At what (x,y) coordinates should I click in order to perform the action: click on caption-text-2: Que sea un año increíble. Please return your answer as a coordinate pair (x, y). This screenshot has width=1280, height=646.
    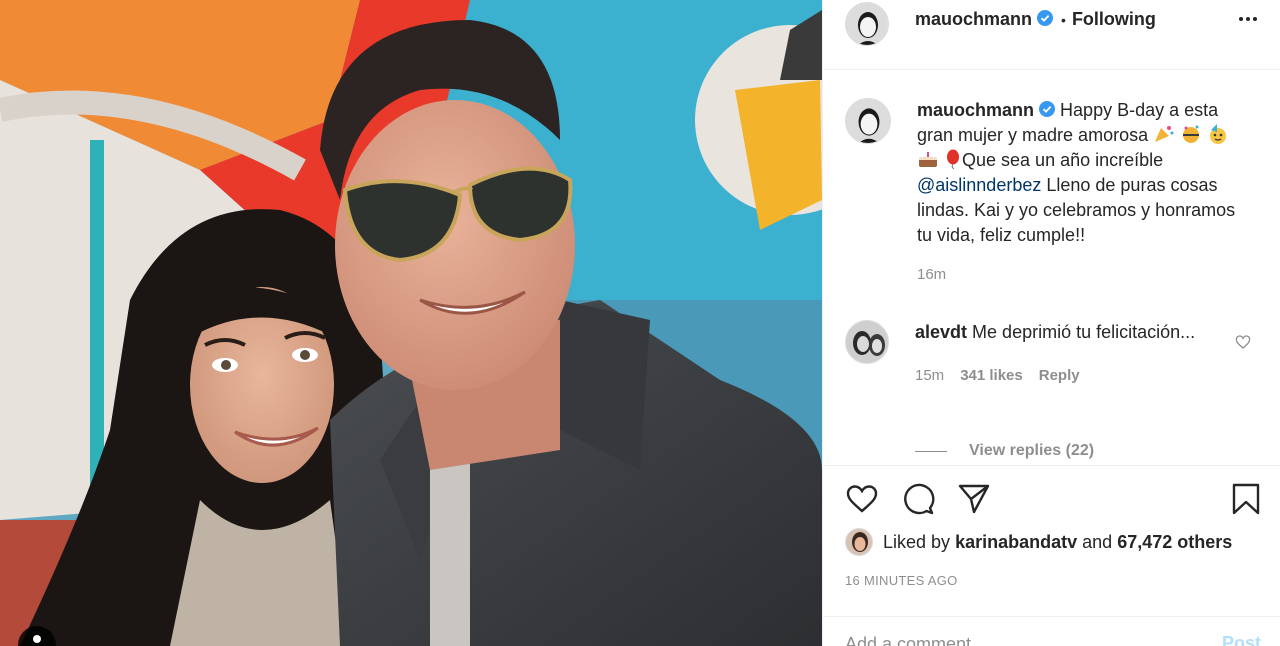
    Looking at the image, I should click on (1063, 160).